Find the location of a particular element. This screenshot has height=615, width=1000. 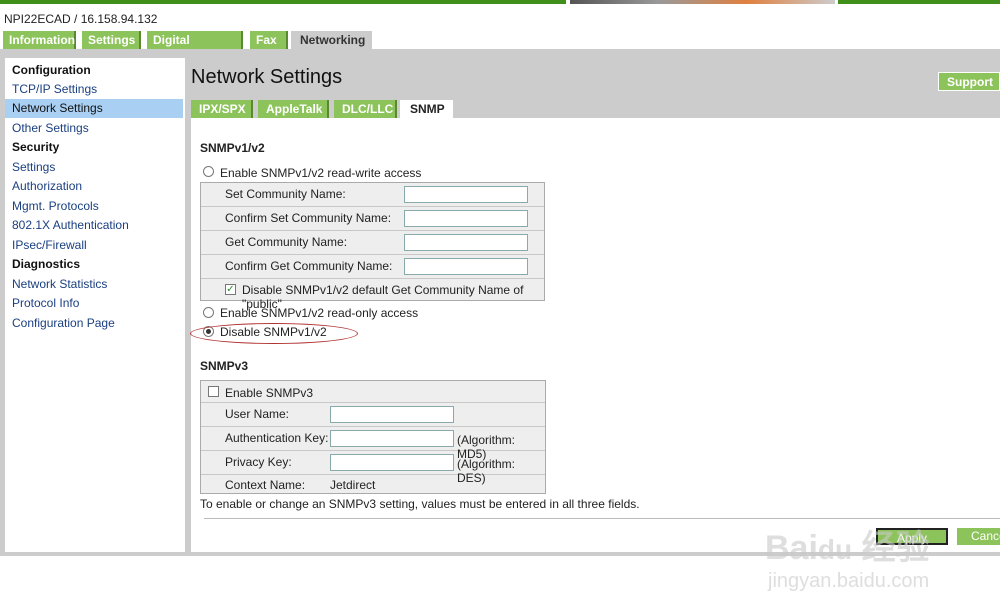

subtab-dlc-llc: DLC/LLC is located at coordinates (365, 109).